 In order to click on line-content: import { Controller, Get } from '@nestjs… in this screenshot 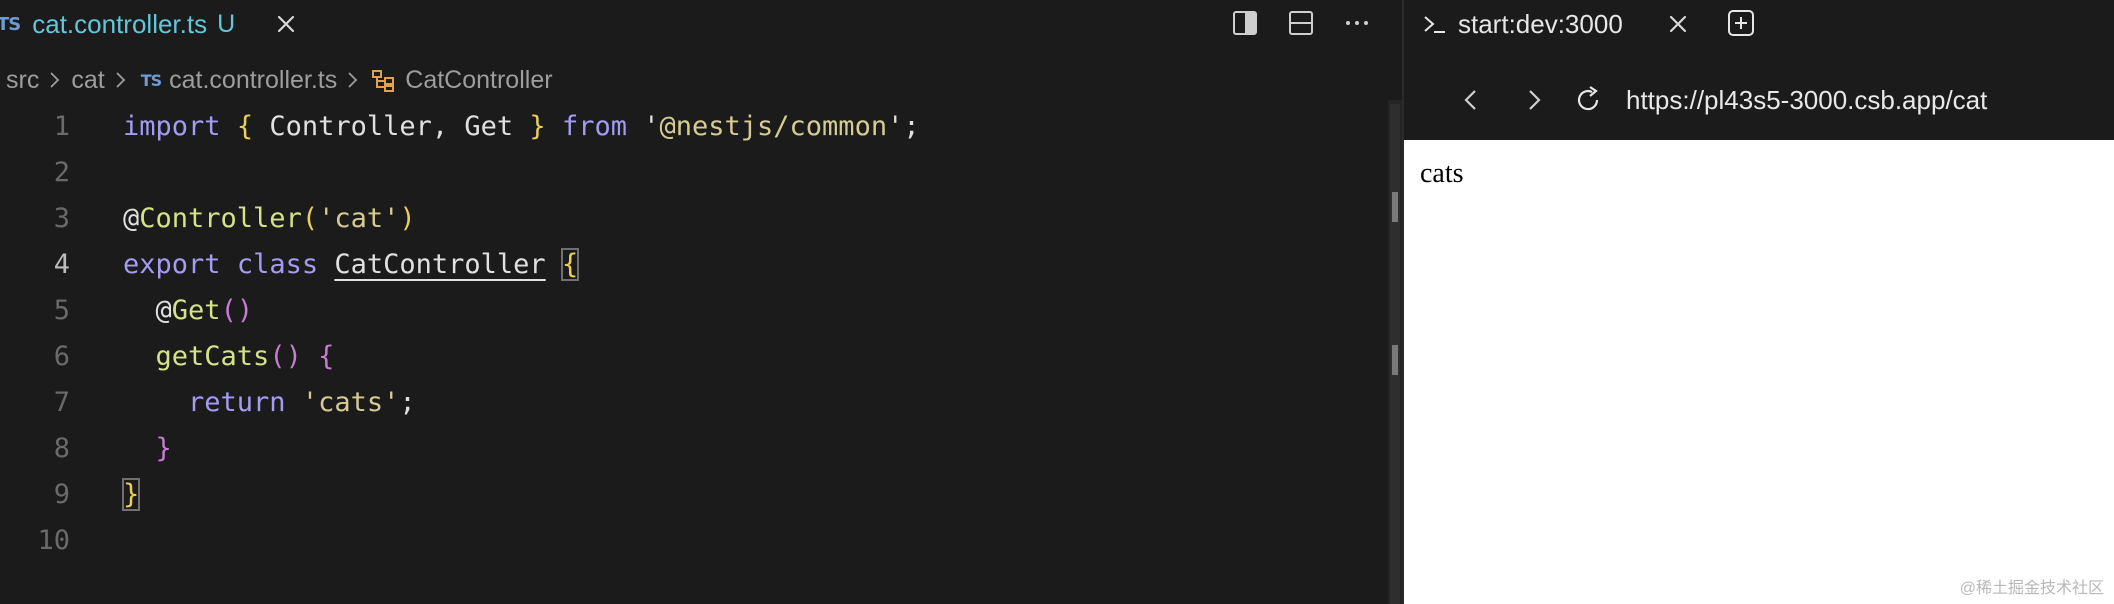, I will do `click(521, 127)`.